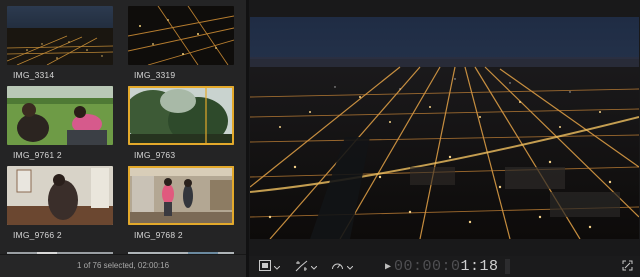  What do you see at coordinates (388, 267) in the screenshot?
I see `play-icon: ▶` at bounding box center [388, 267].